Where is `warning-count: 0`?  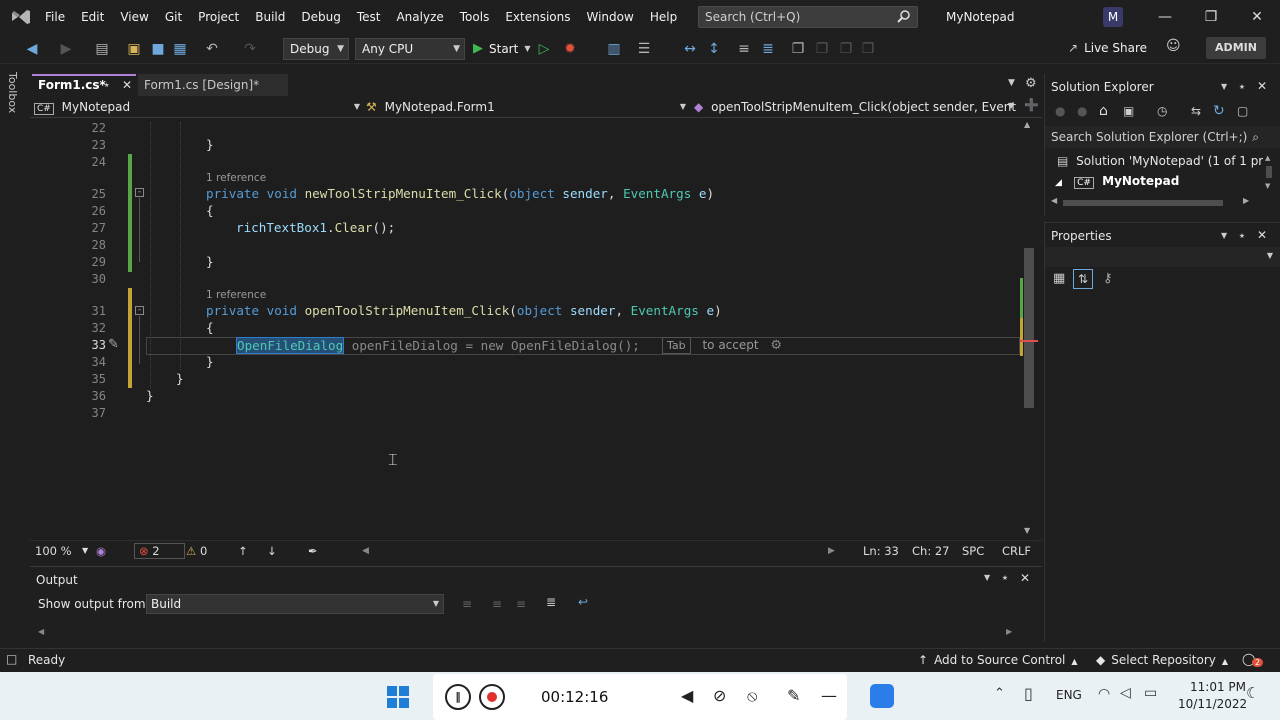
warning-count: 0 is located at coordinates (203, 551).